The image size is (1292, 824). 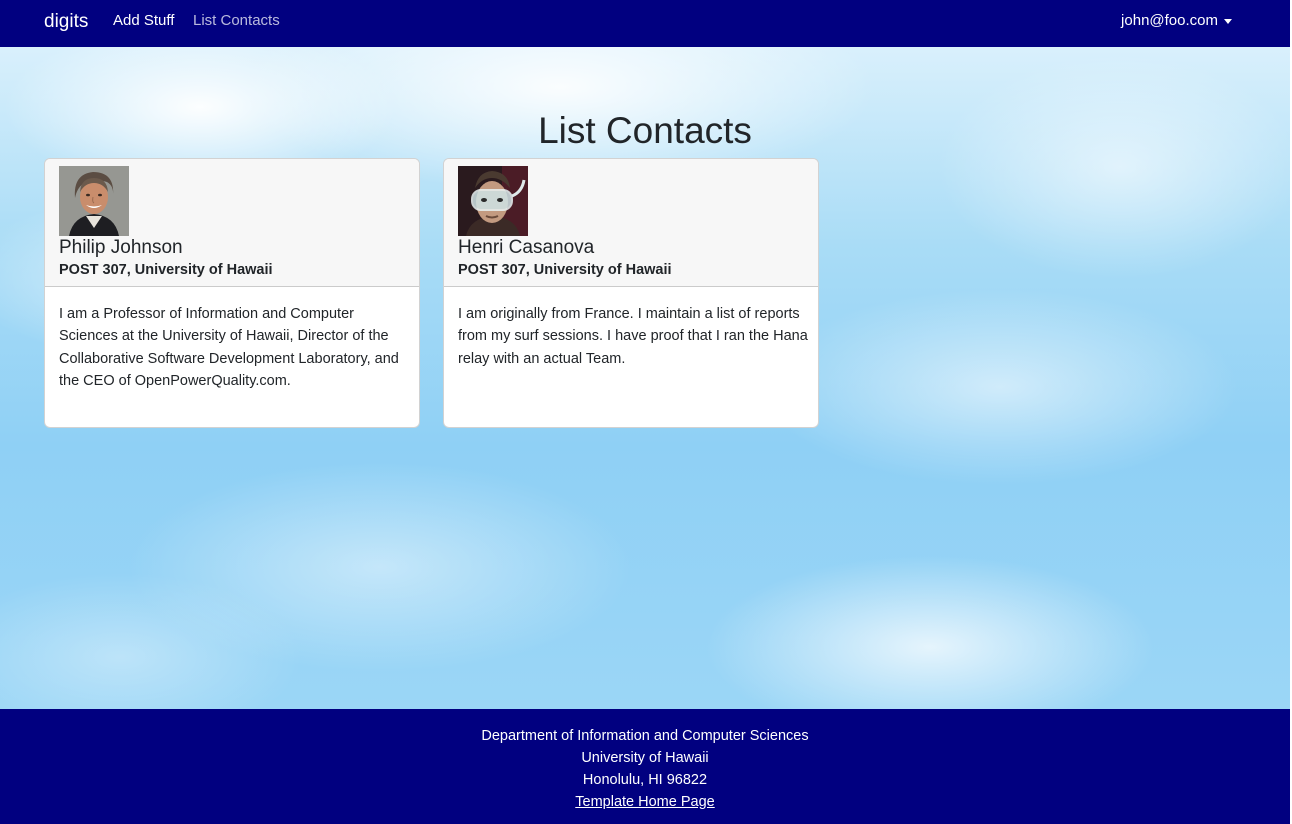 I want to click on footer-location: Honolulu, HI 96822, so click(x=645, y=780).